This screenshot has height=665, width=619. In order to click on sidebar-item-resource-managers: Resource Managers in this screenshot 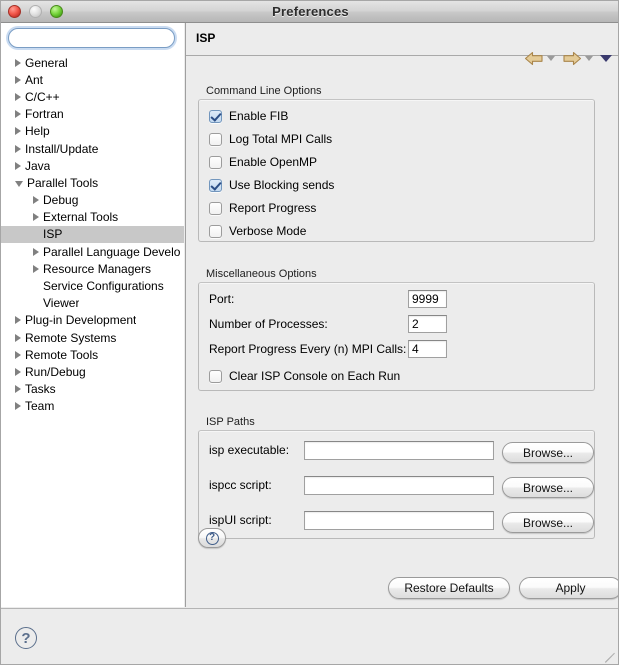, I will do `click(92, 268)`.